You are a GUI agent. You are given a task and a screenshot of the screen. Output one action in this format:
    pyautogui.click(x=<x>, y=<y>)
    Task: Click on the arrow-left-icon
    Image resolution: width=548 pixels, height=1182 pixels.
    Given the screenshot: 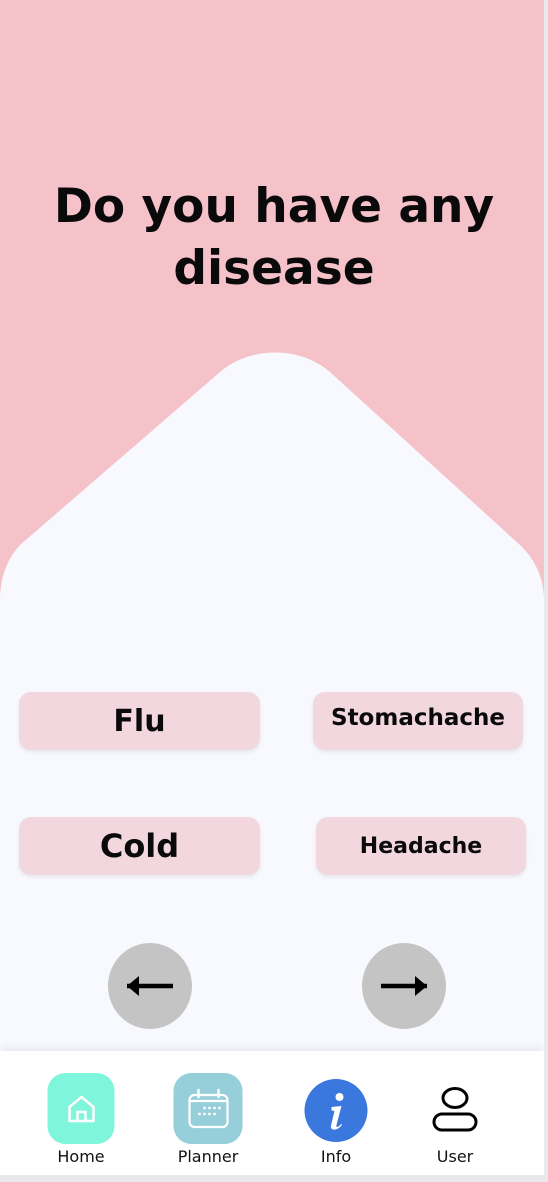 What is the action you would take?
    pyautogui.click(x=150, y=986)
    